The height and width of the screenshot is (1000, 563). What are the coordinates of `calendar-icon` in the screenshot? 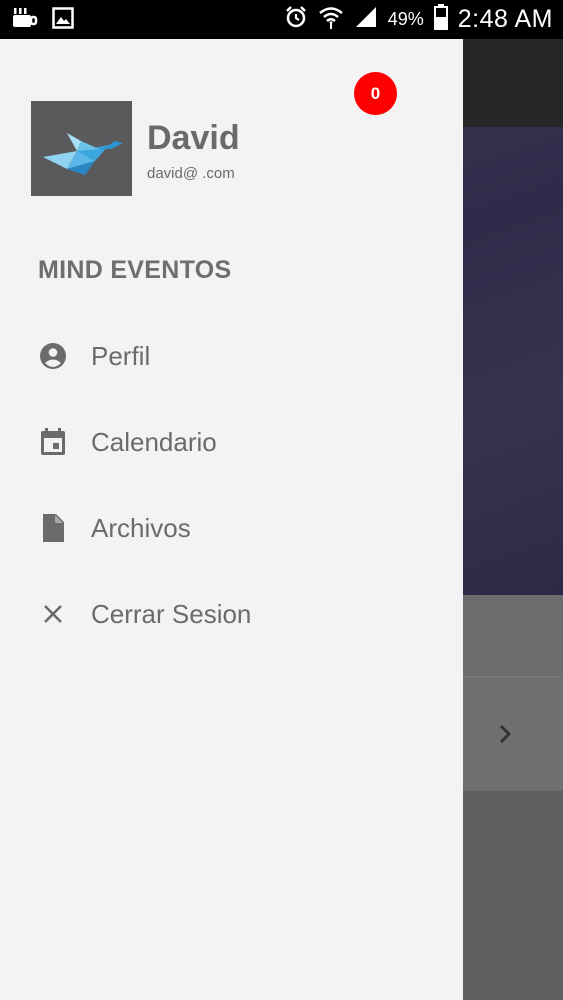 It's located at (53, 442).